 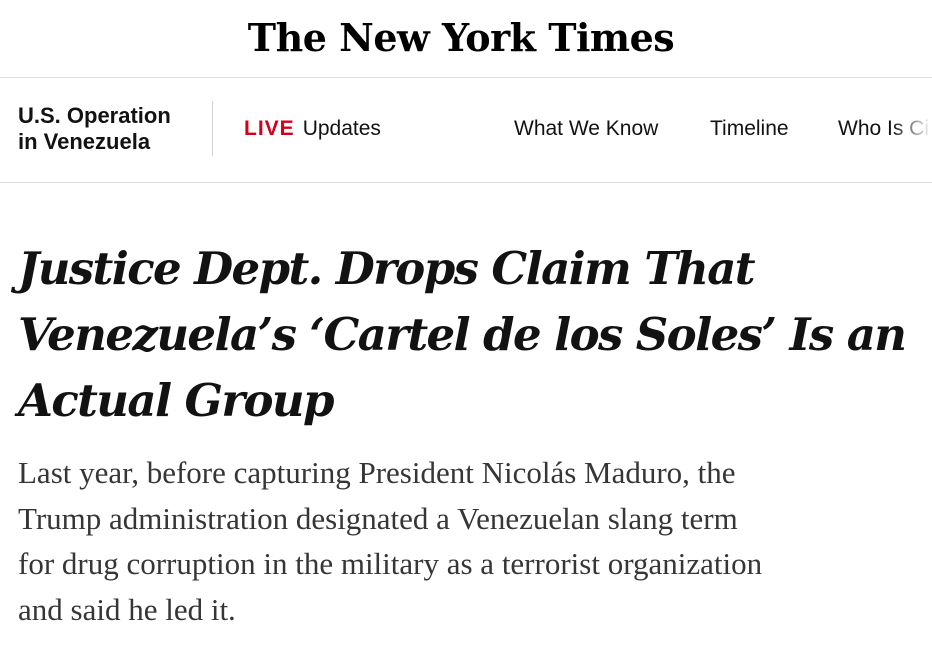 What do you see at coordinates (883, 129) in the screenshot?
I see `nav-link-who-is: Who Is Ci` at bounding box center [883, 129].